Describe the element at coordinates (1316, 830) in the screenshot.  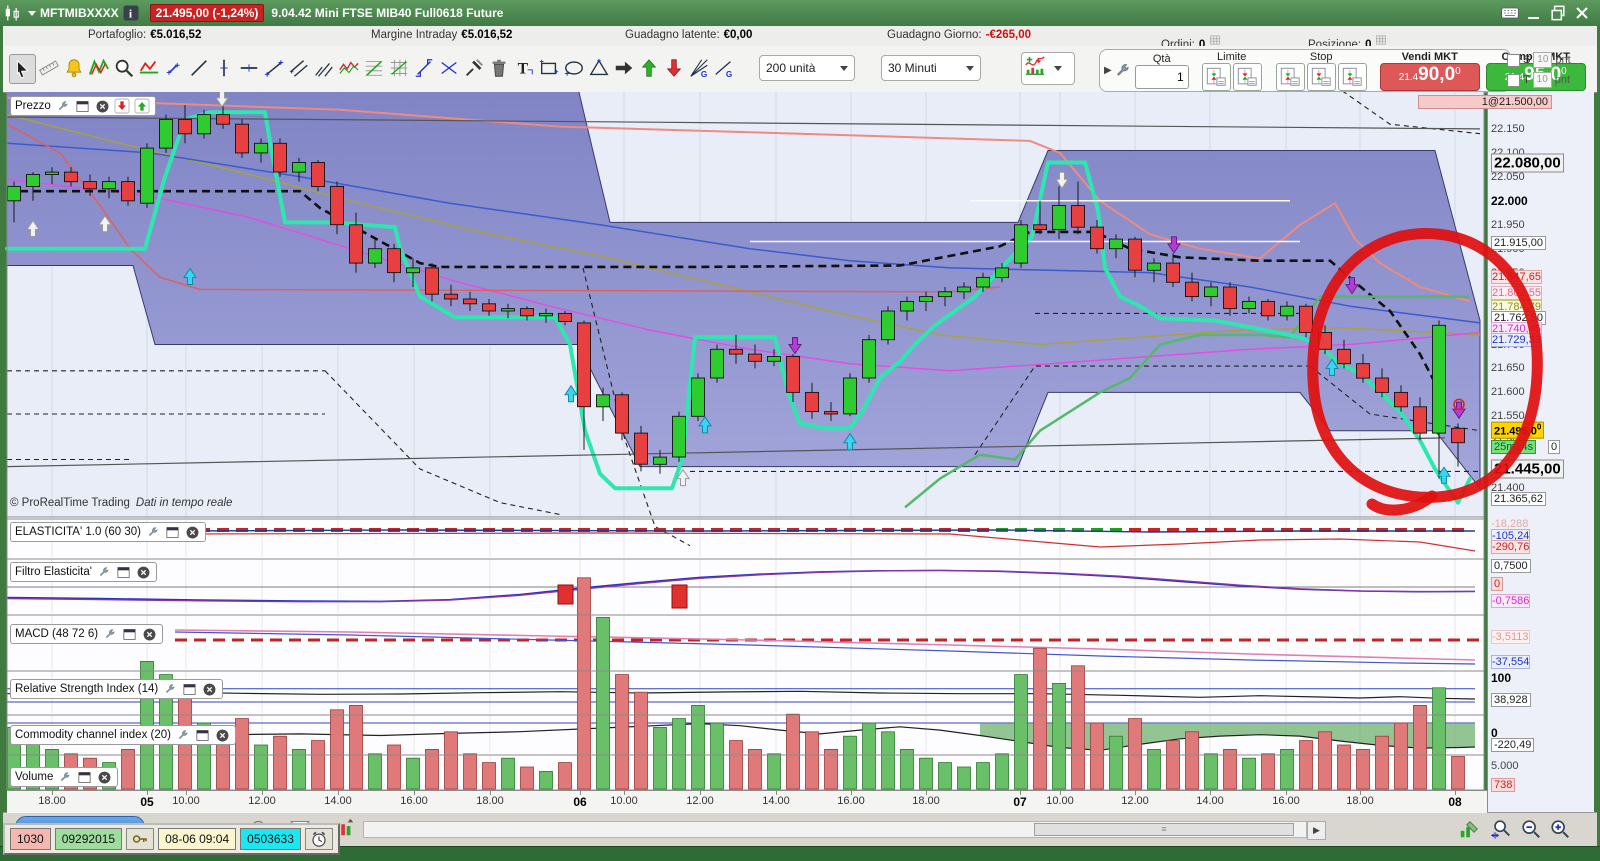
I see `scroll-right-button: ▶` at that location.